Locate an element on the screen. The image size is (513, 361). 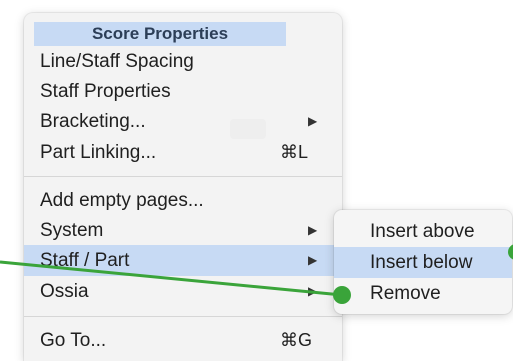
submenu-item-insert-above: Insert above is located at coordinates (423, 231).